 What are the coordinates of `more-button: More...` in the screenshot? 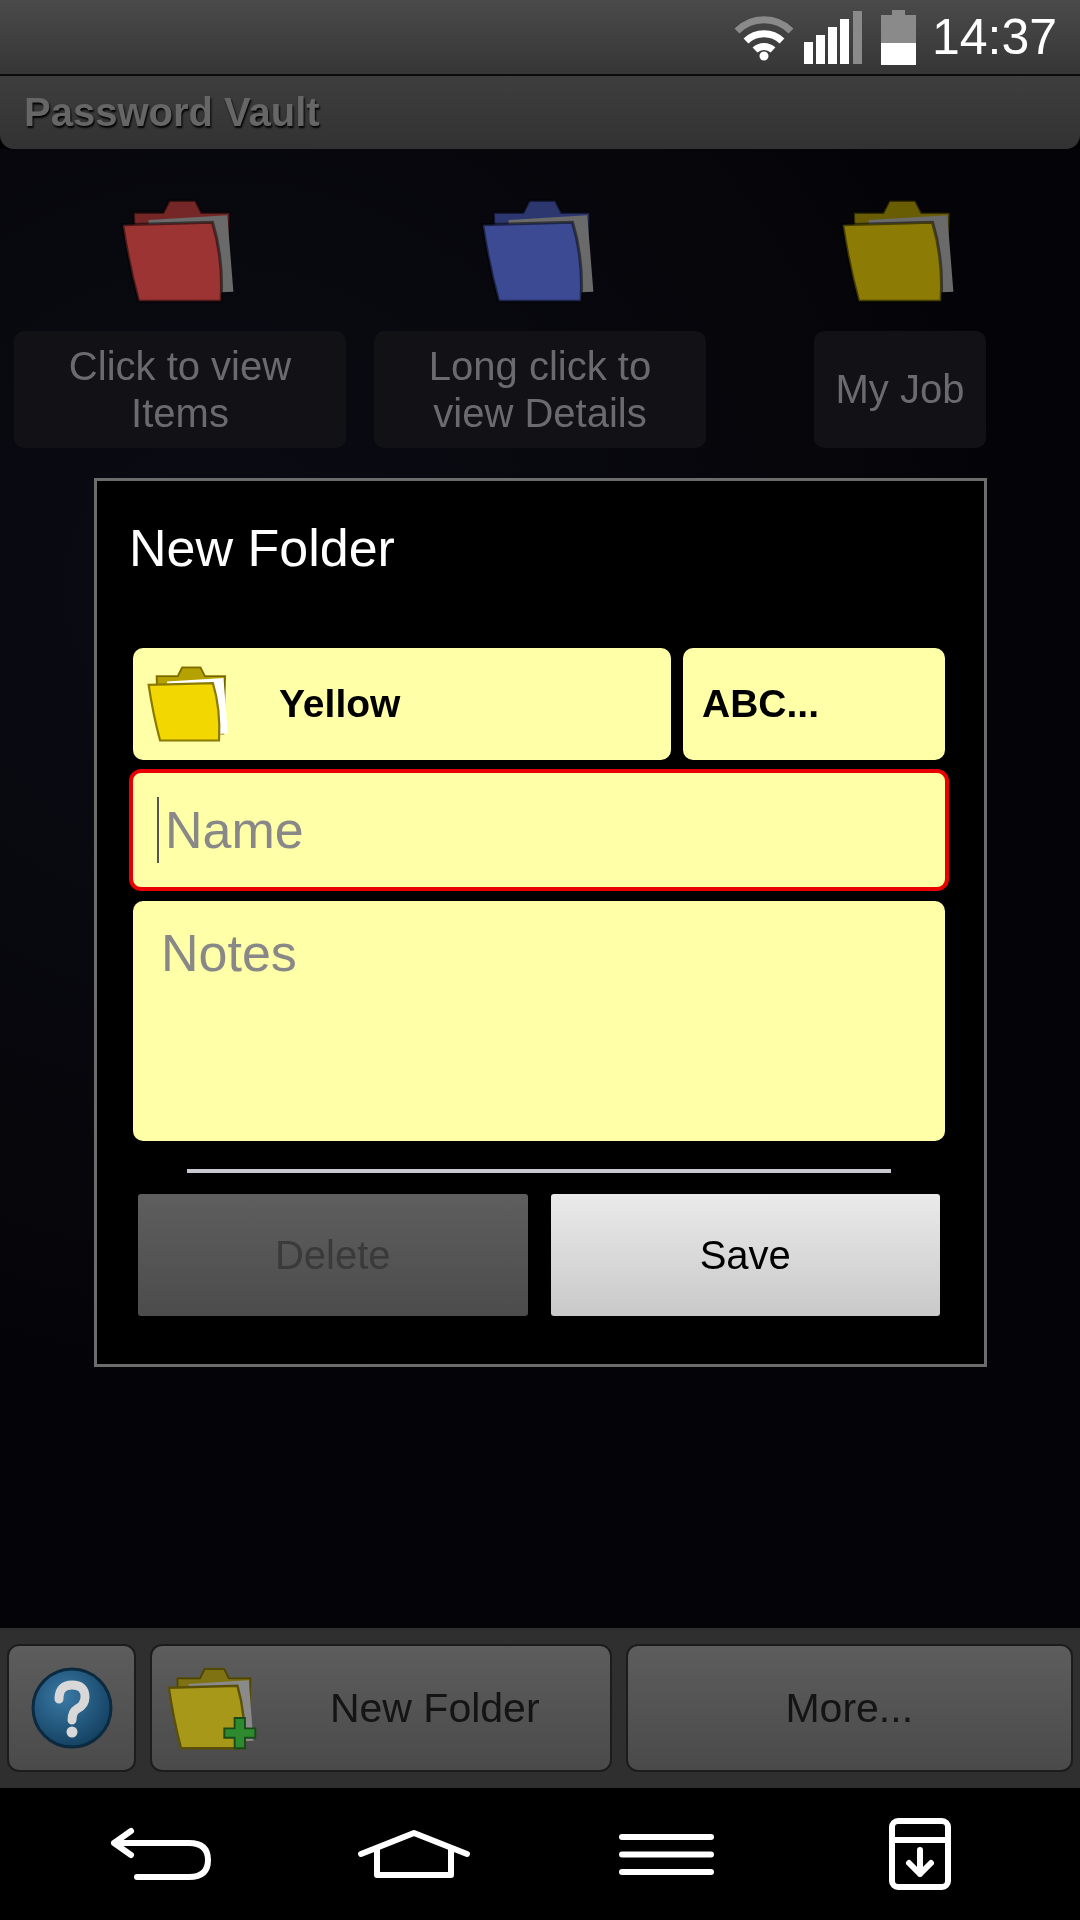 It's located at (849, 1708).